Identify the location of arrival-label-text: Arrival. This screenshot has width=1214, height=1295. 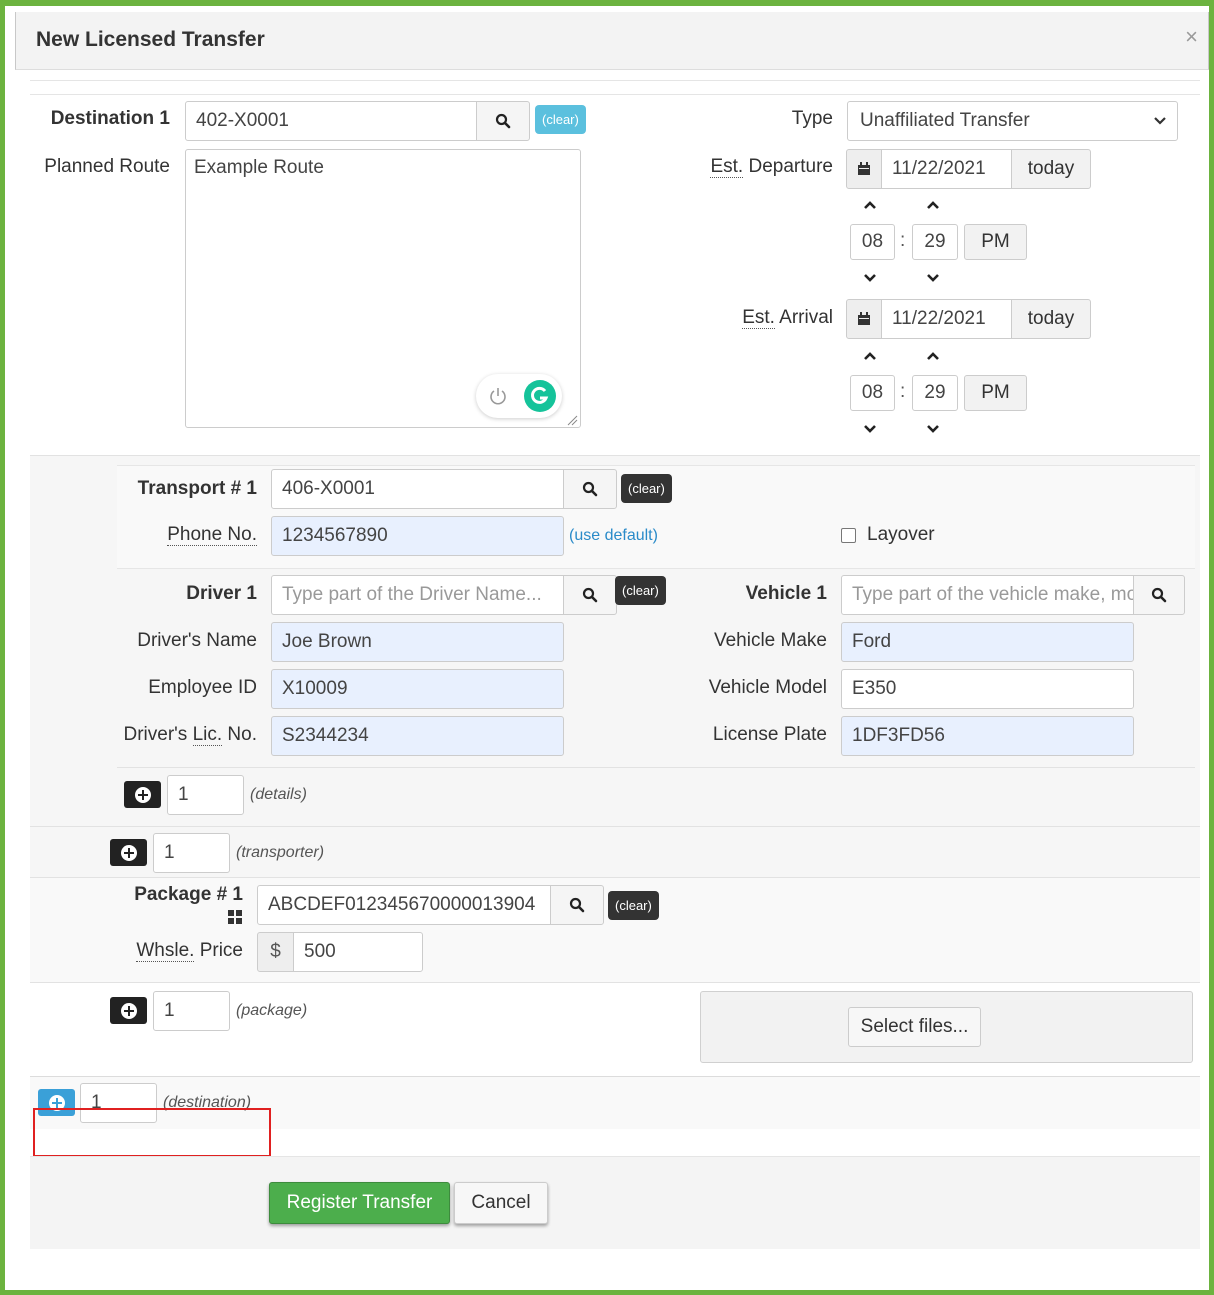
(806, 317).